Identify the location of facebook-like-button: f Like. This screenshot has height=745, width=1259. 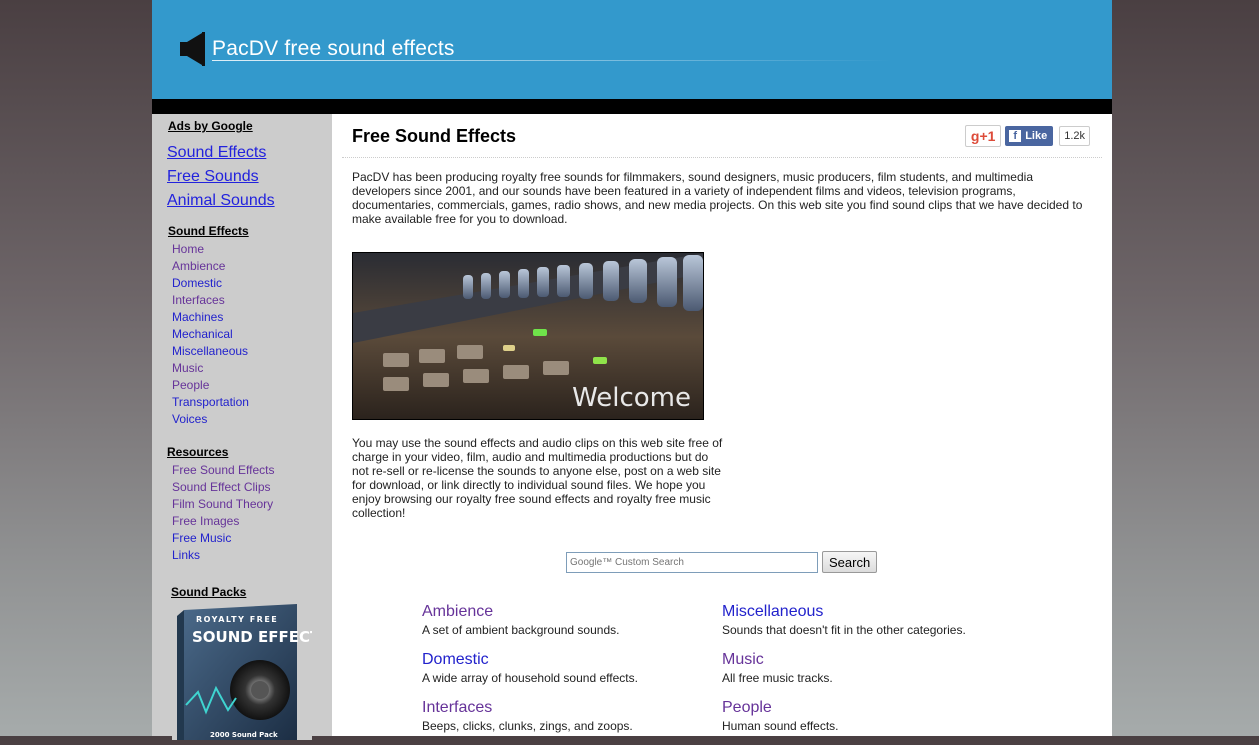
(1029, 136).